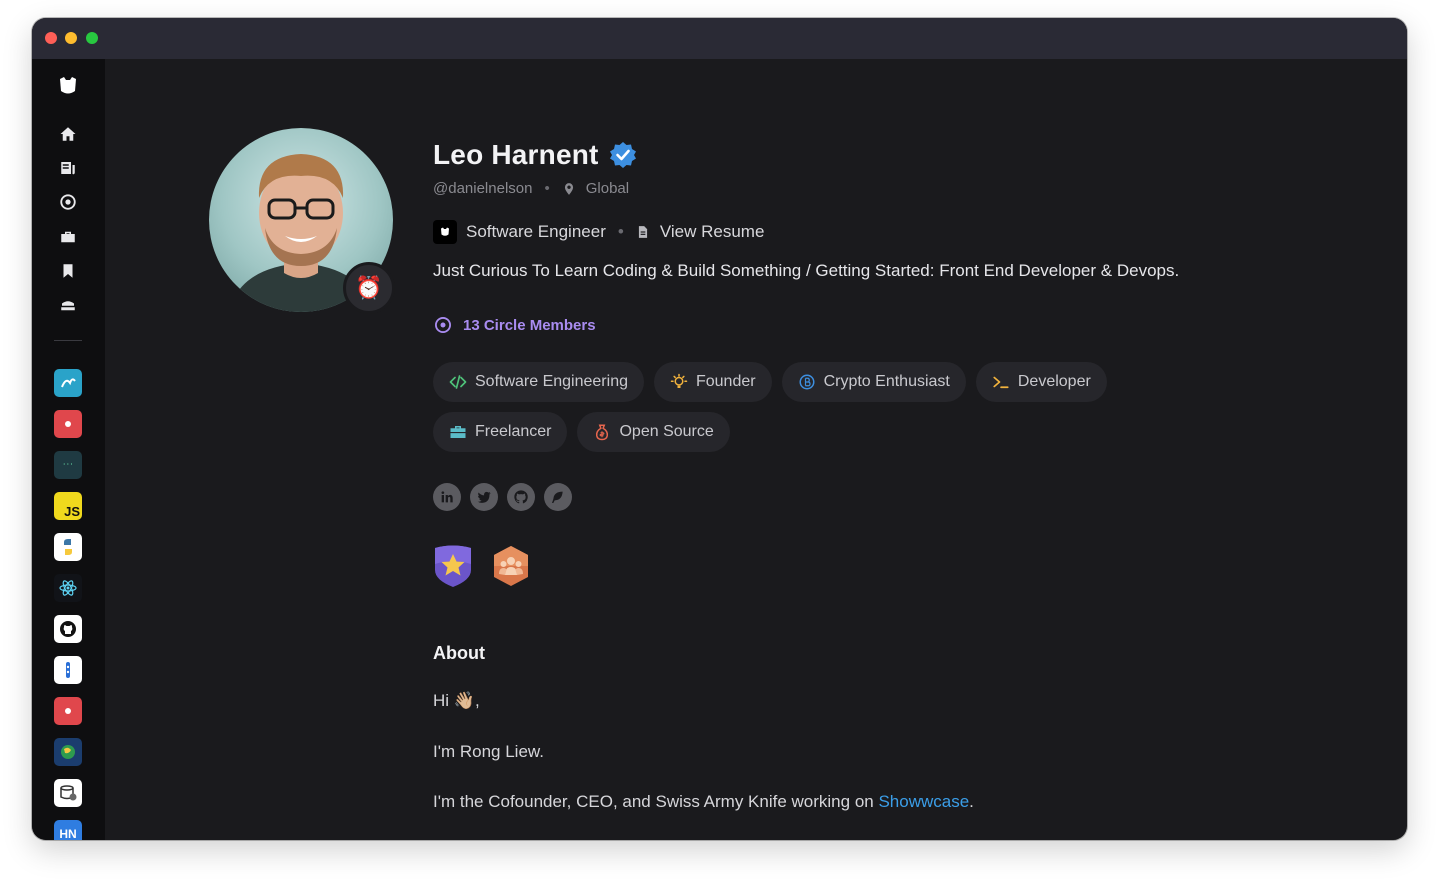 The width and height of the screenshot is (1440, 886). Describe the element at coordinates (68, 793) in the screenshot. I see `database-app` at that location.